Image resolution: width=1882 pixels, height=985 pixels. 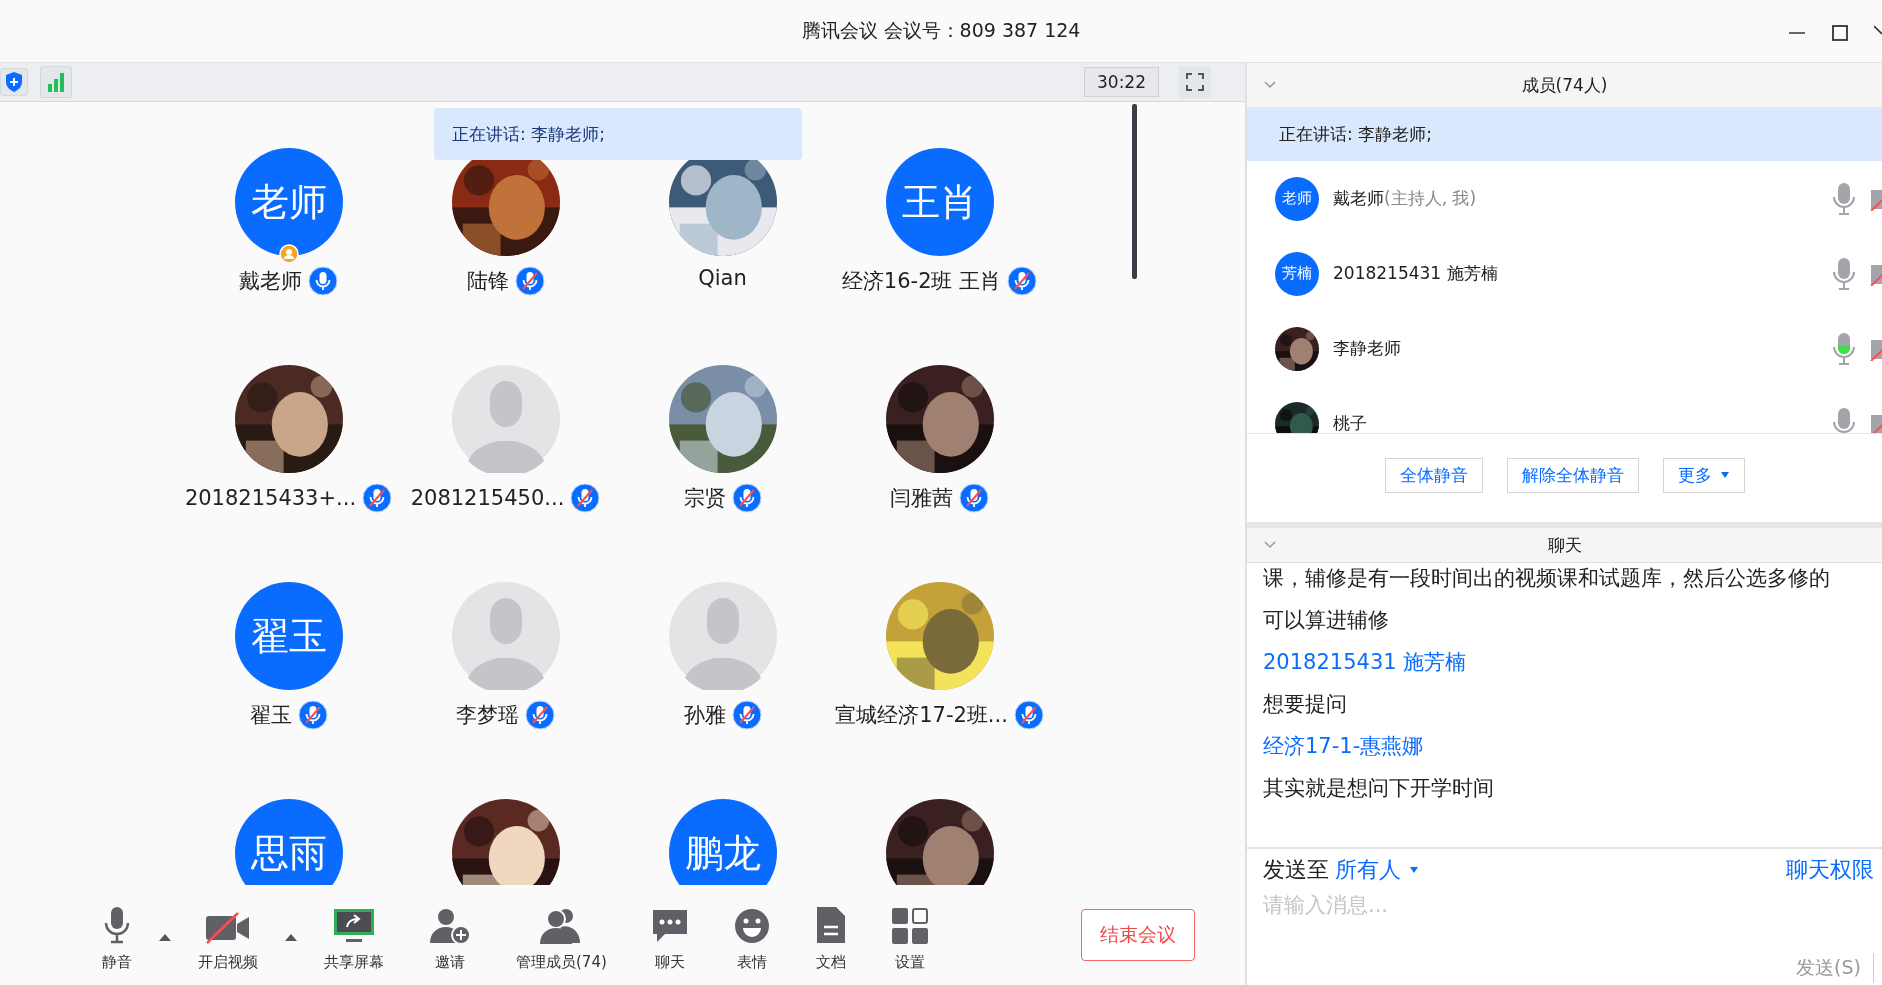 I want to click on participant-name: 孙雅, so click(x=704, y=715).